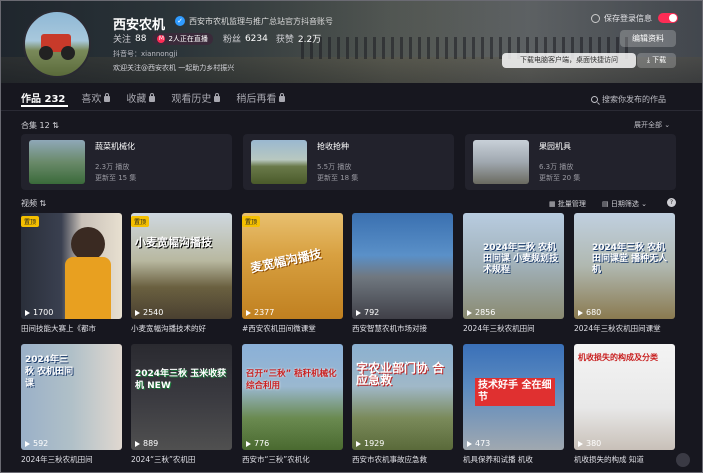  I want to click on play-count: 889, so click(146, 443).